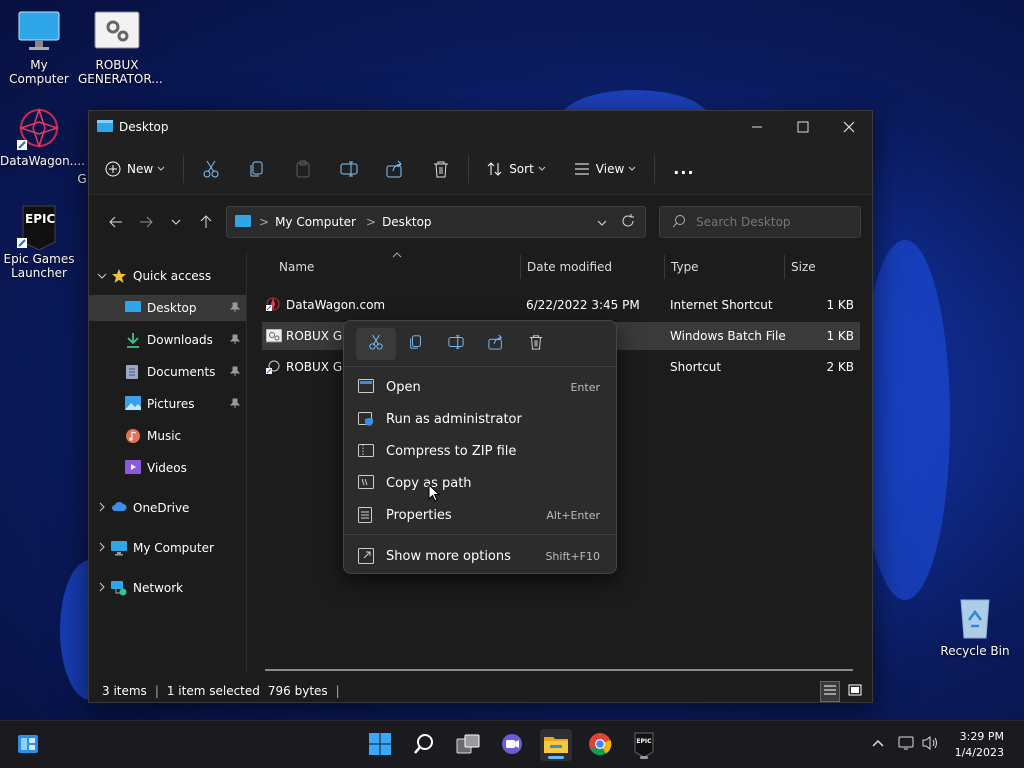 This screenshot has width=1024, height=768. What do you see at coordinates (878, 743) in the screenshot?
I see `show-hidden-icons-button` at bounding box center [878, 743].